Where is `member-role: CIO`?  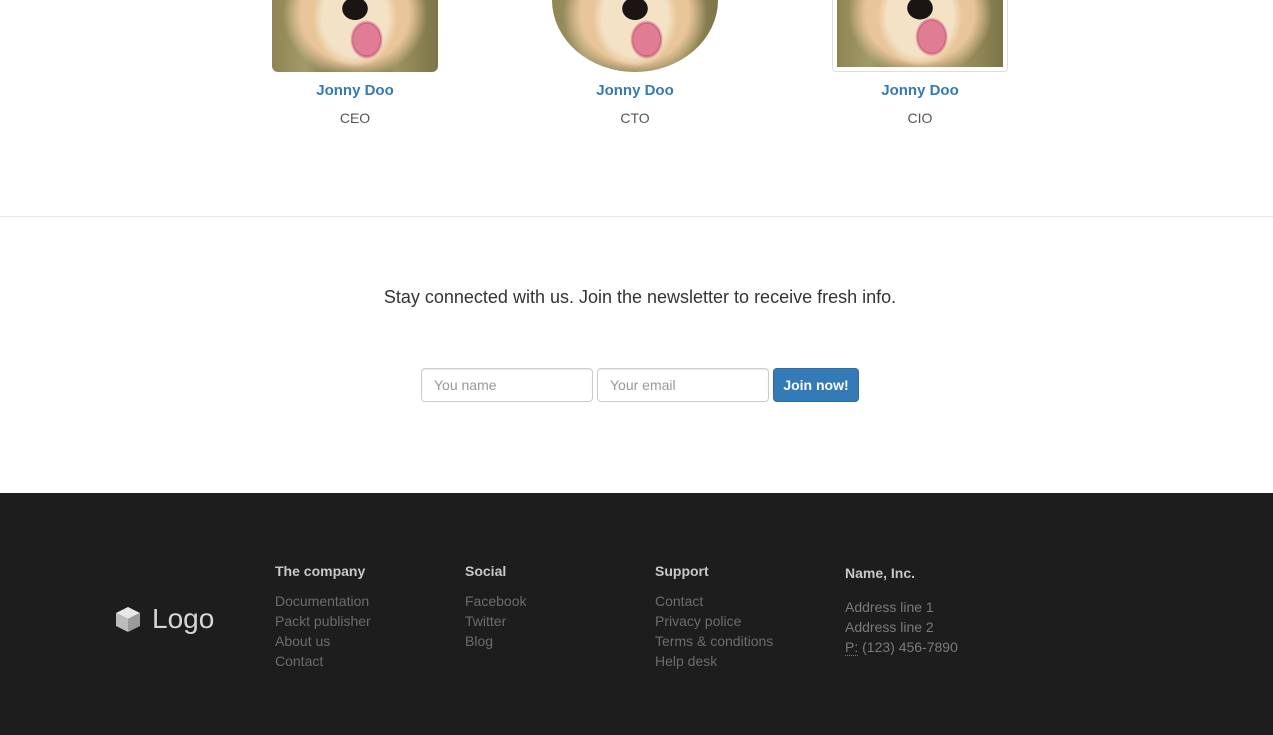 member-role: CIO is located at coordinates (920, 118).